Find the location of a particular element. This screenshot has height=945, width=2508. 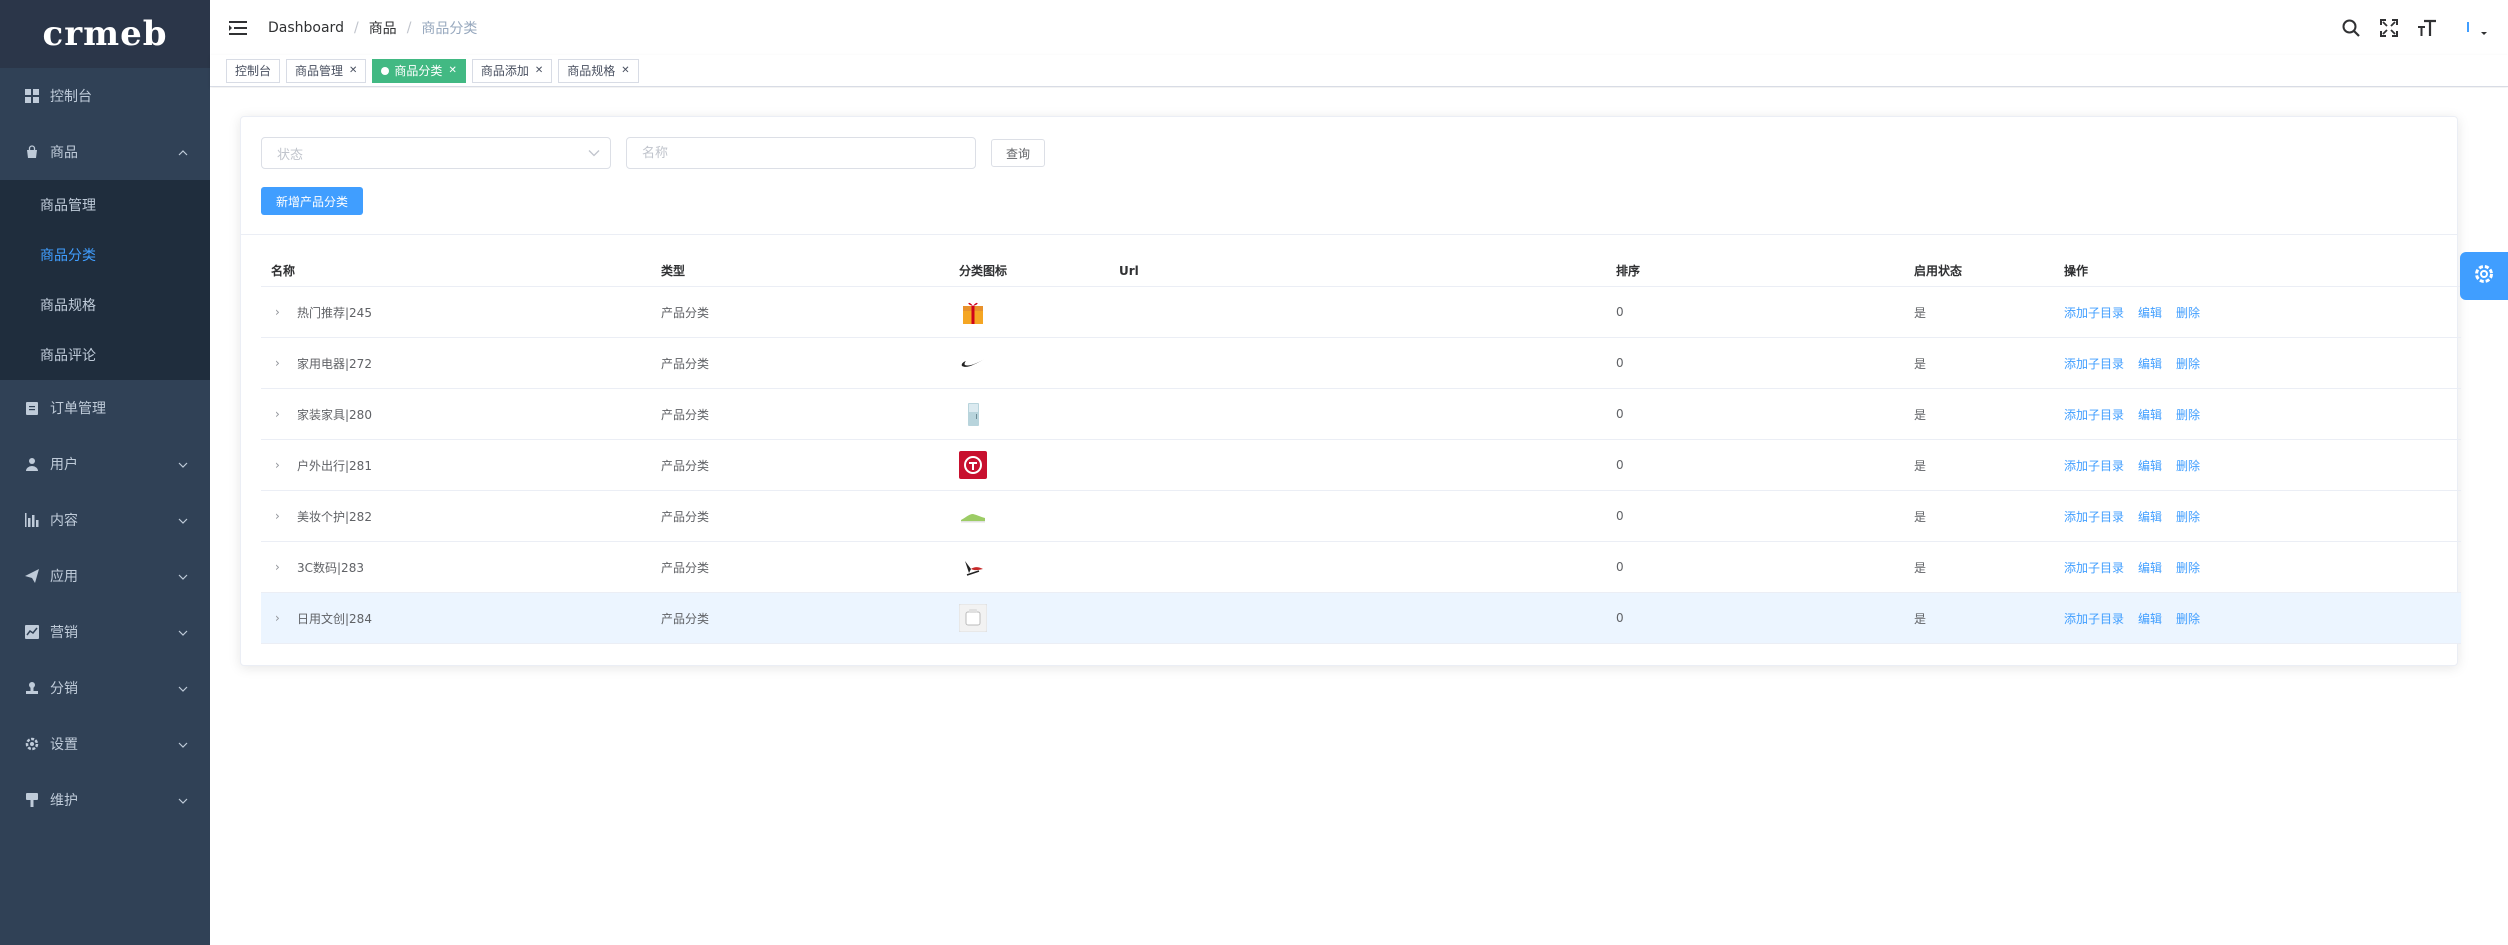

sidebar-item-orders: 订单管理 is located at coordinates (105, 408).